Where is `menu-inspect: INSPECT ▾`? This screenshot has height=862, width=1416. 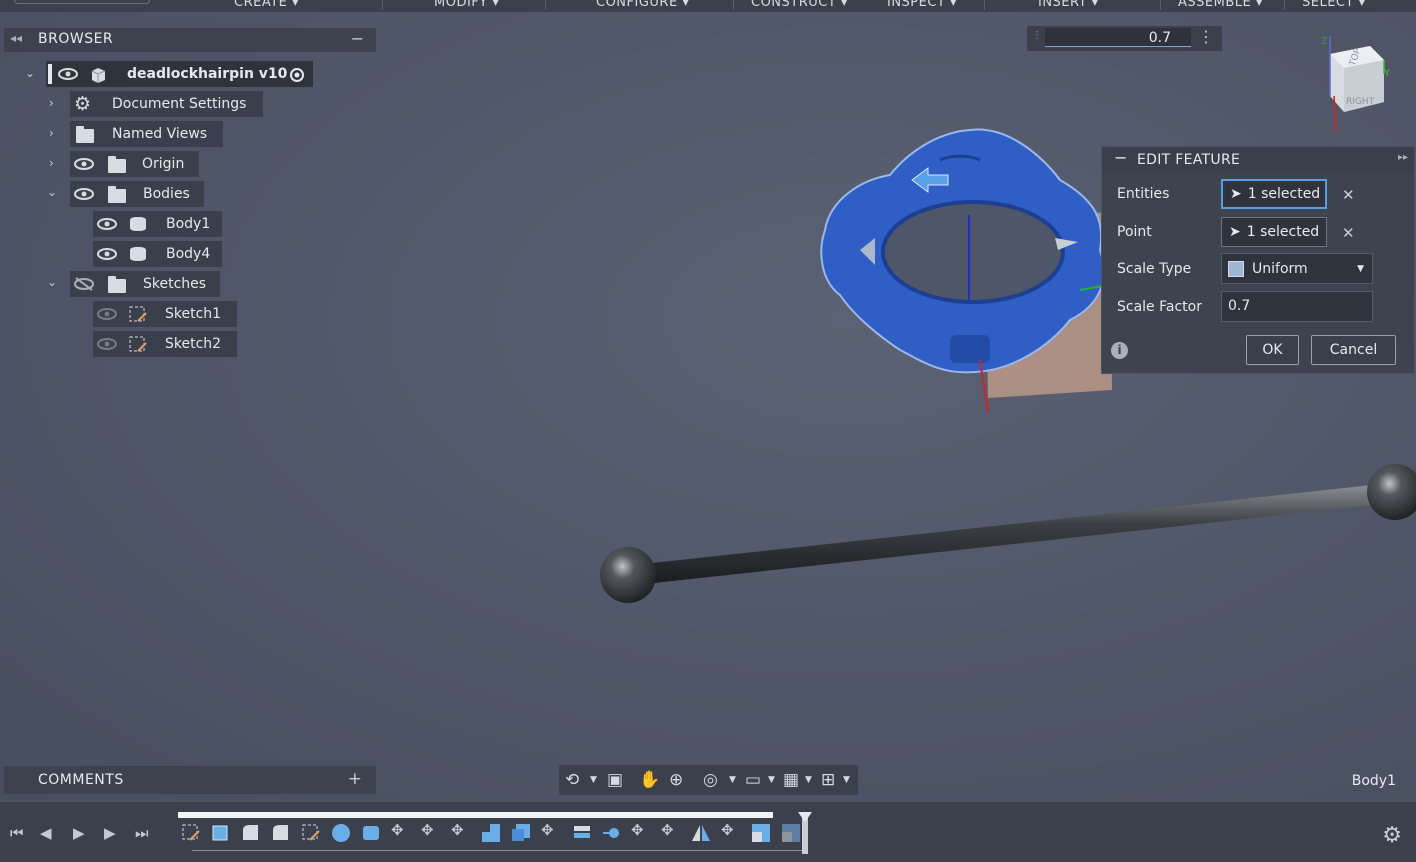
menu-inspect: INSPECT ▾ is located at coordinates (922, 5).